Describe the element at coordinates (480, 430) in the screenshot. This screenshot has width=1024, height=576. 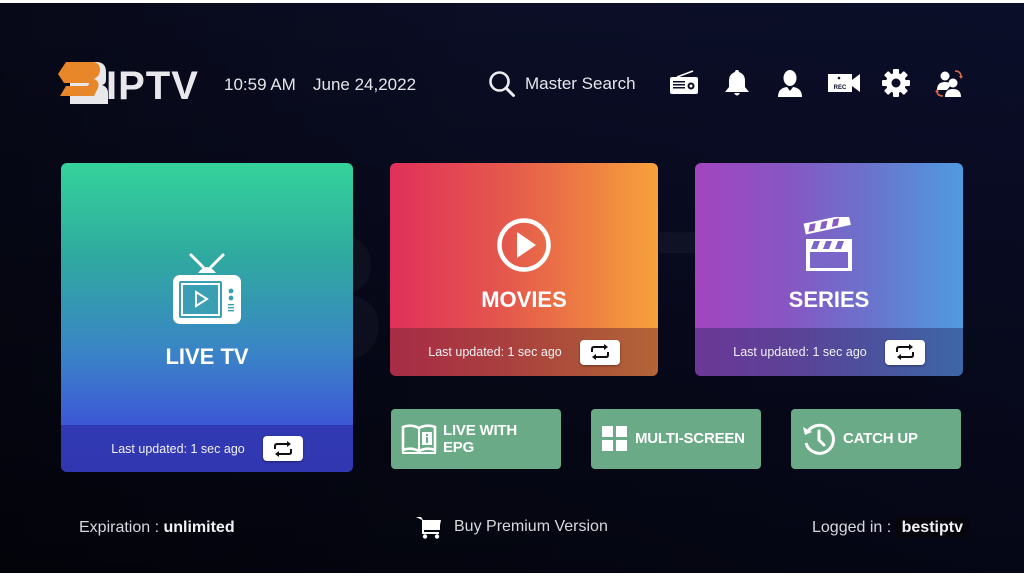
I see `epg-label-line1: LIVE WITH` at that location.